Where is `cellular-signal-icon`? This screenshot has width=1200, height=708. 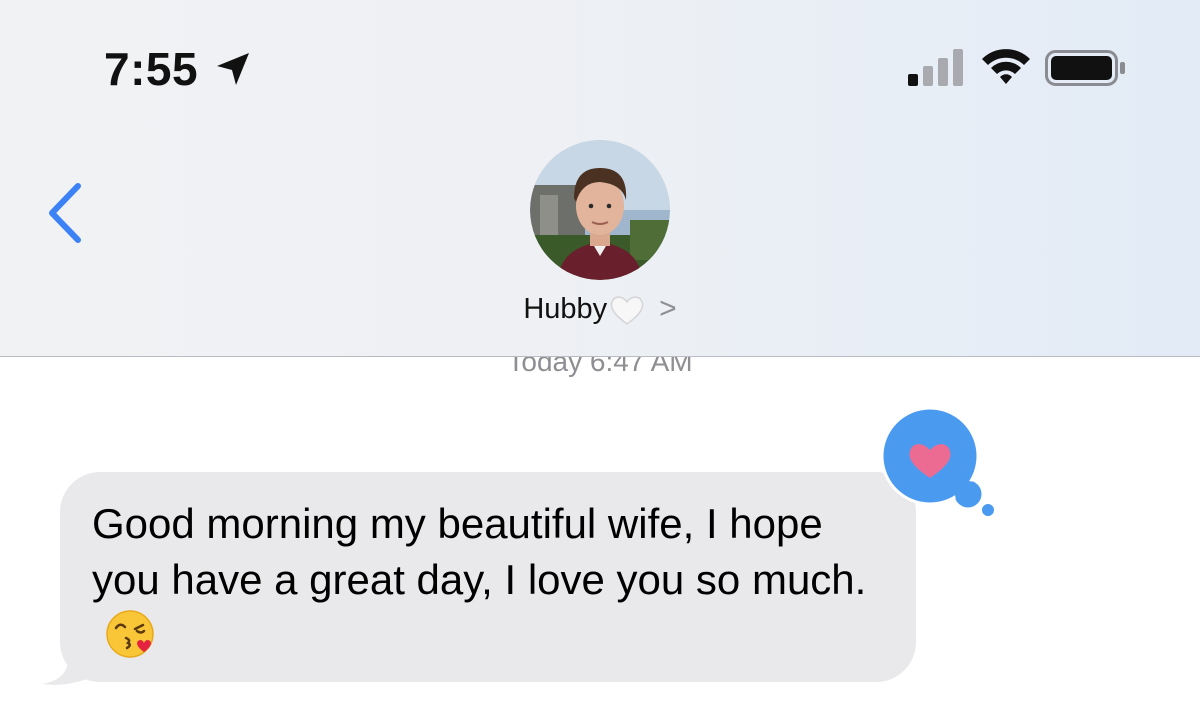
cellular-signal-icon is located at coordinates (935, 67).